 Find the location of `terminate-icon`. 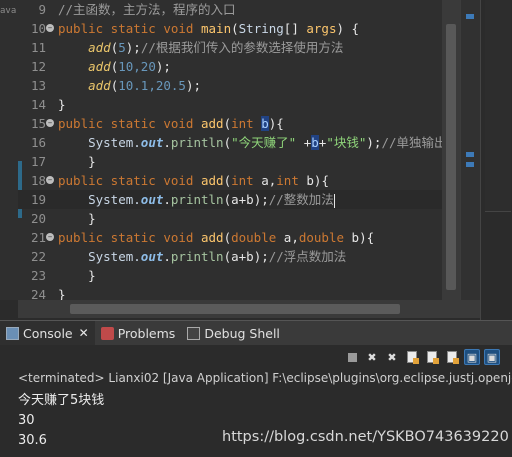

terminate-icon is located at coordinates (352, 357).